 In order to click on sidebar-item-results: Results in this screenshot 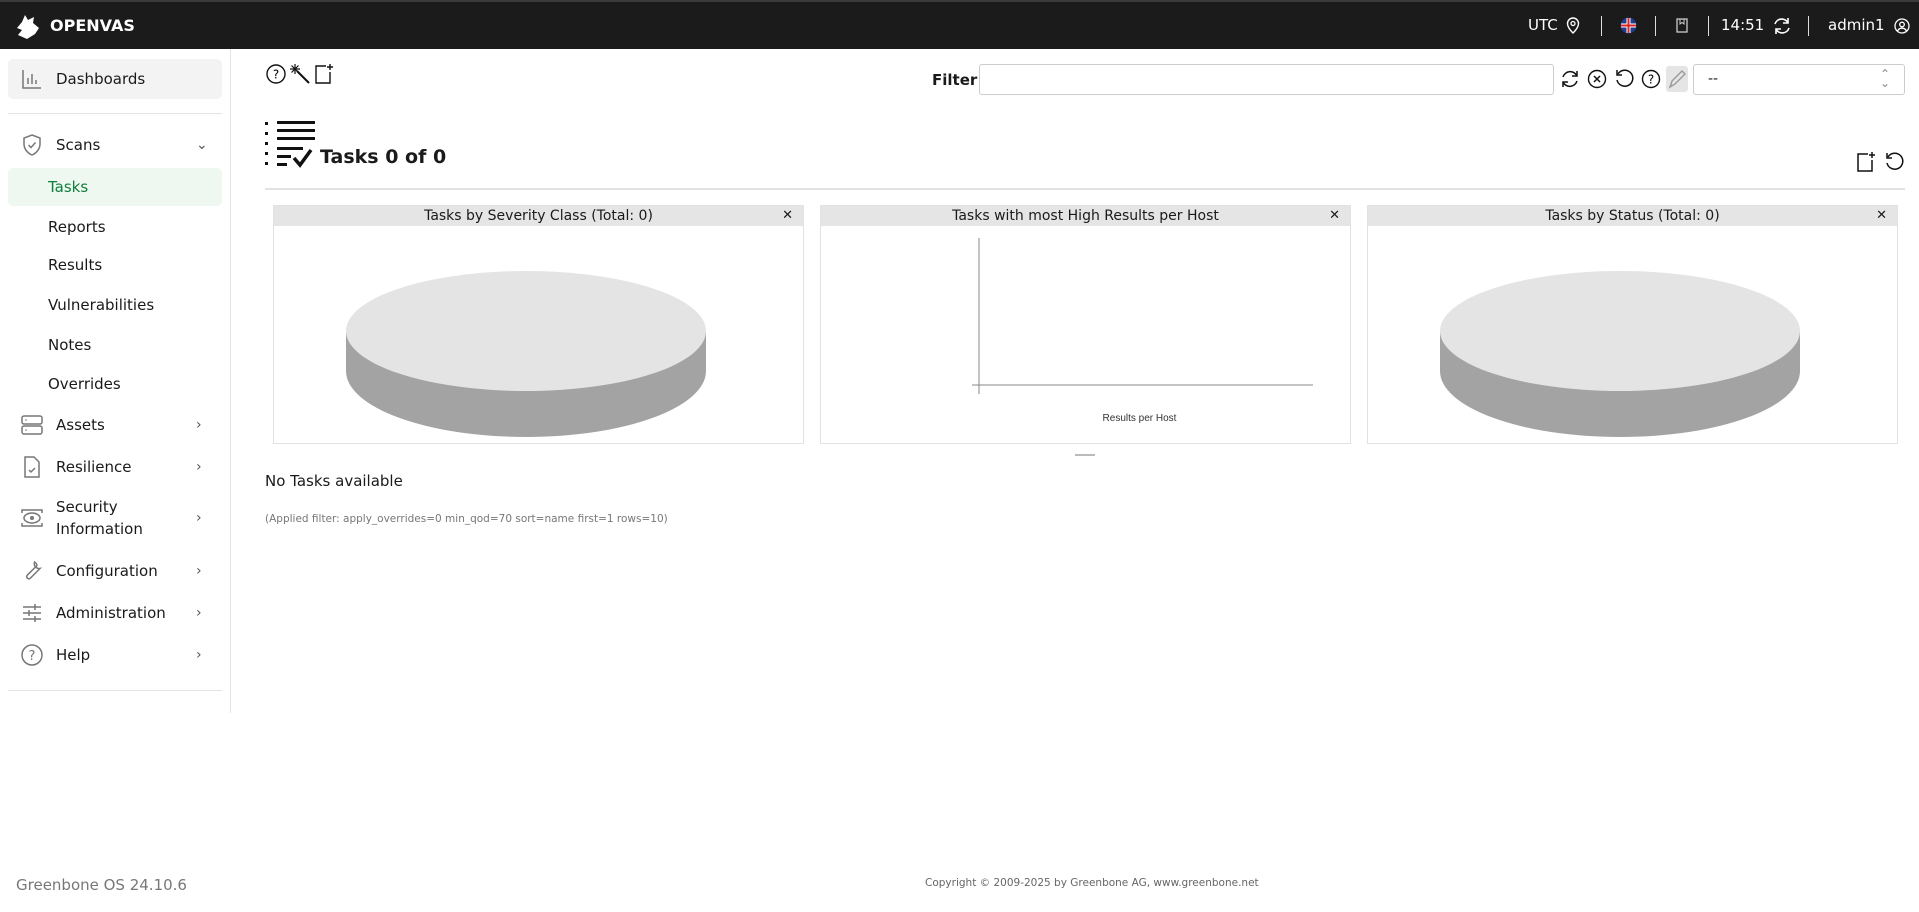, I will do `click(115, 265)`.